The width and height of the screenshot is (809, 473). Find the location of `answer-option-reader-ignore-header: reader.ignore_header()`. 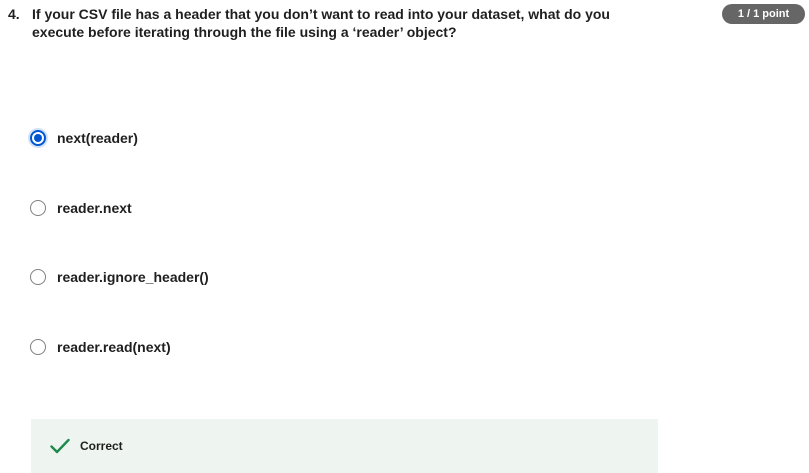

answer-option-reader-ignore-header: reader.ignore_header() is located at coordinates (119, 277).